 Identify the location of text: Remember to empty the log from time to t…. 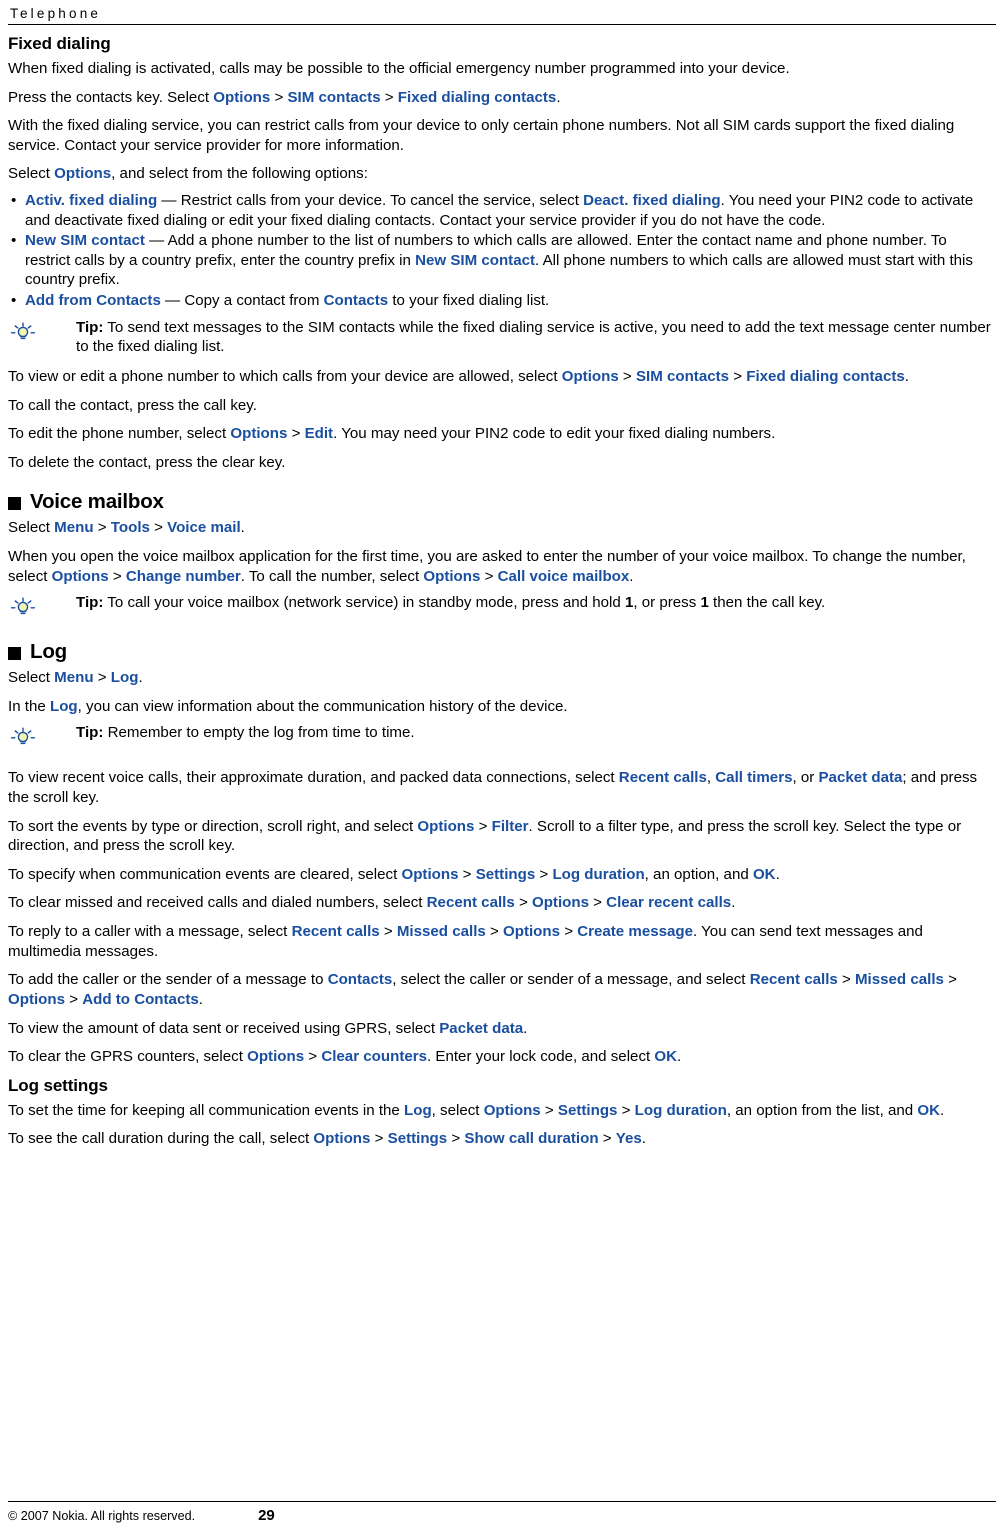
(259, 733).